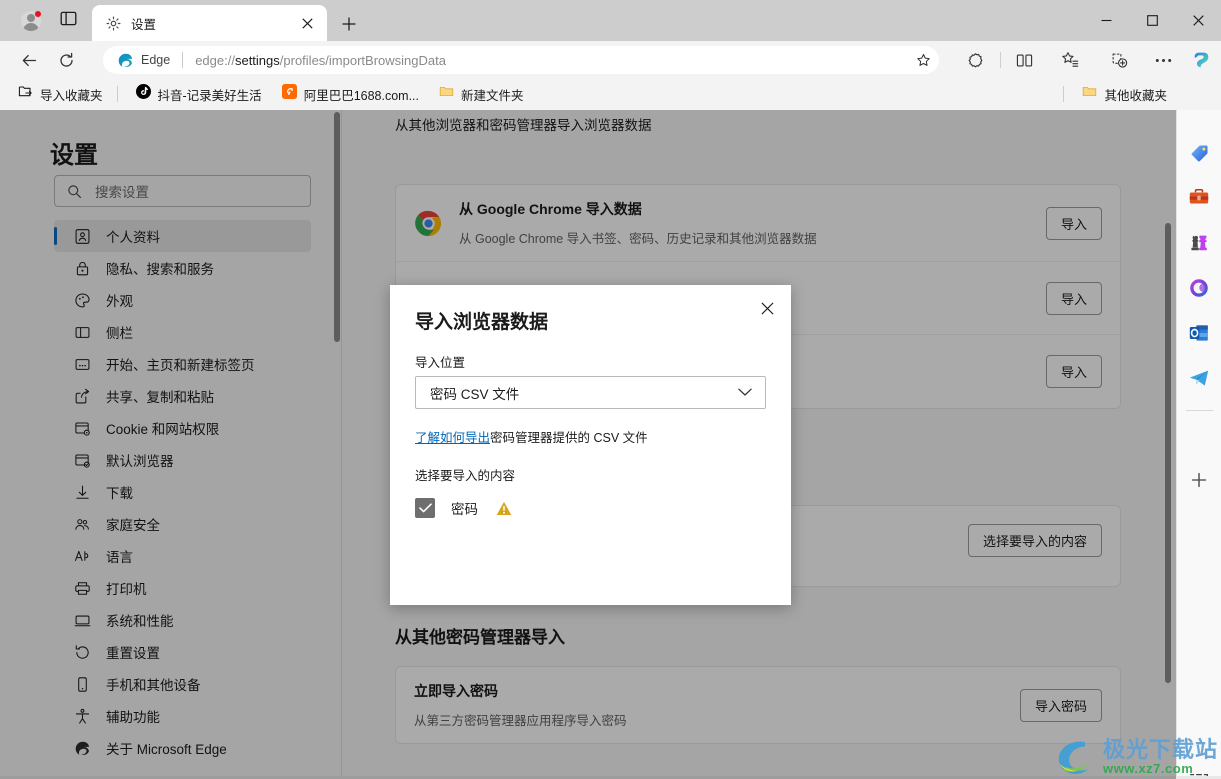  What do you see at coordinates (440, 363) in the screenshot?
I see `dialog-source-label: 导入位置` at bounding box center [440, 363].